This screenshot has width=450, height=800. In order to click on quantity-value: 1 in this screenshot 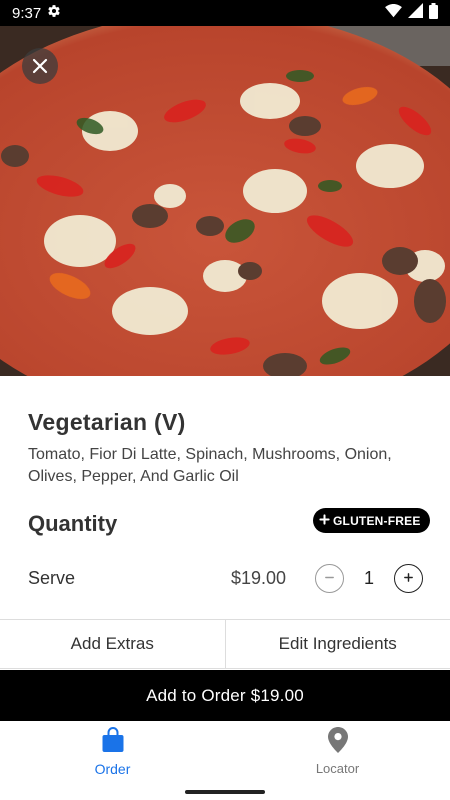, I will do `click(369, 578)`.